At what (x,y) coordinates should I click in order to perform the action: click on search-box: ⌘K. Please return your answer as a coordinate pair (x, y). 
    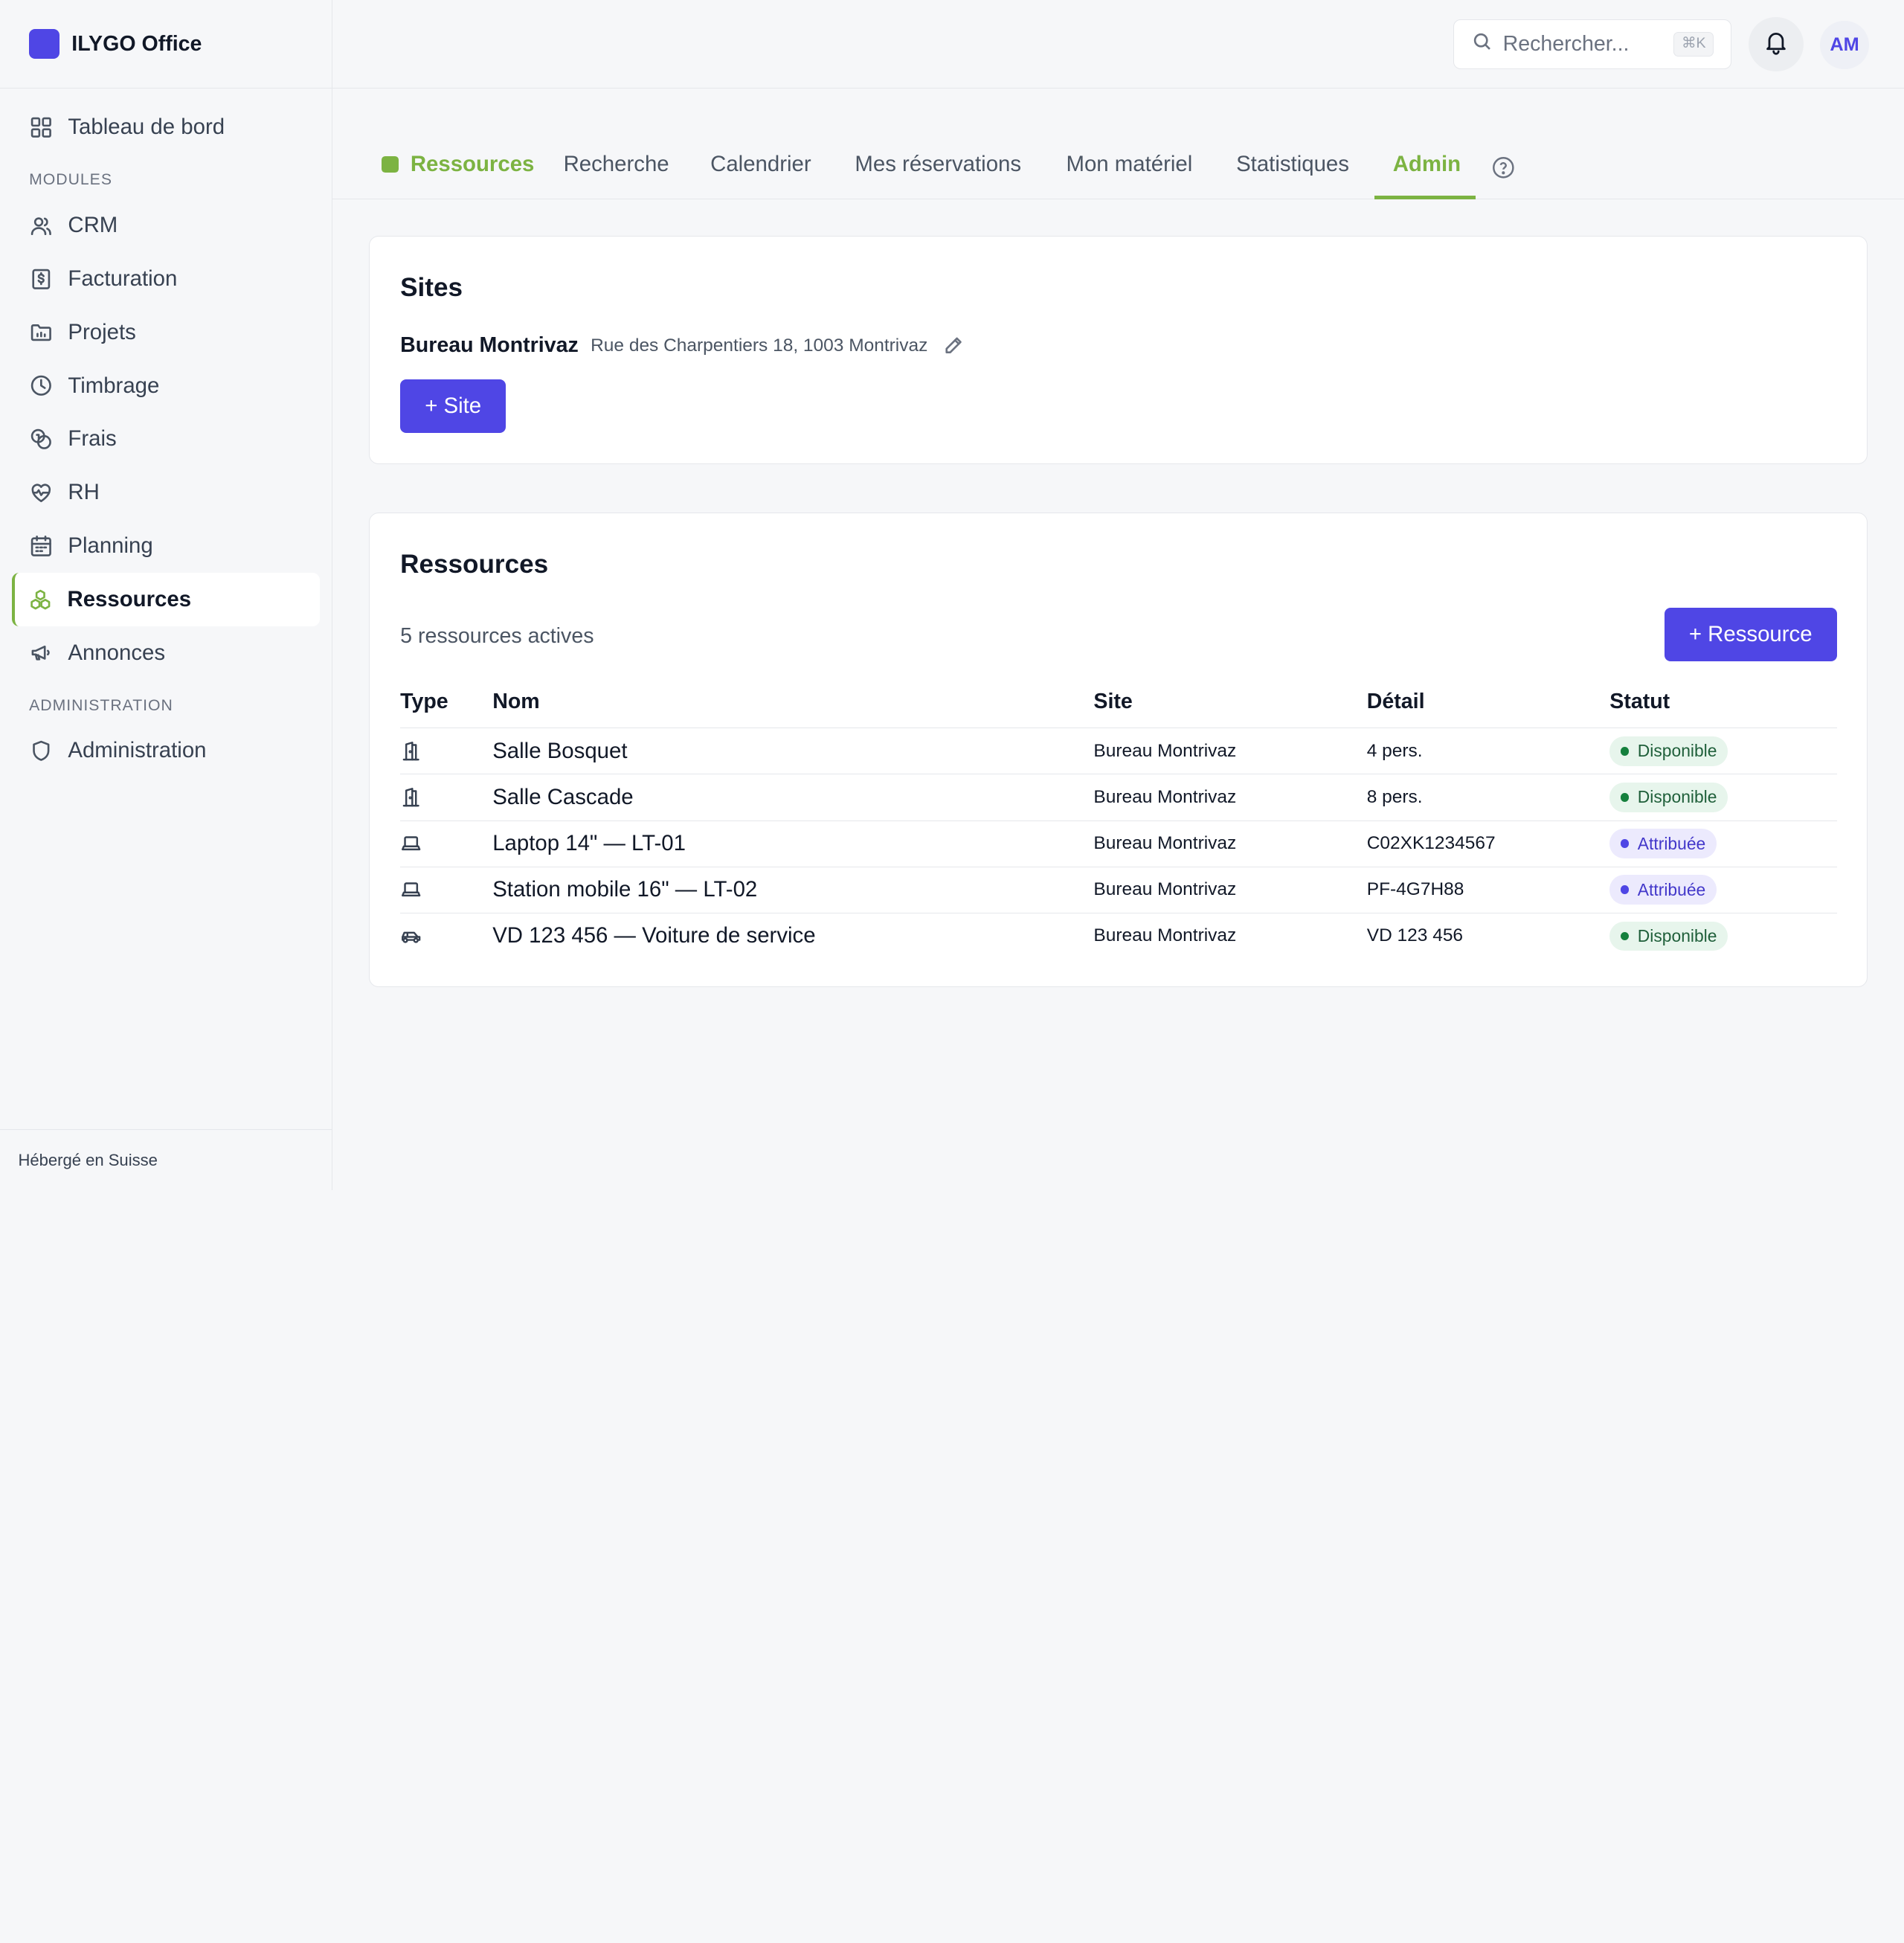
    Looking at the image, I should click on (1593, 44).